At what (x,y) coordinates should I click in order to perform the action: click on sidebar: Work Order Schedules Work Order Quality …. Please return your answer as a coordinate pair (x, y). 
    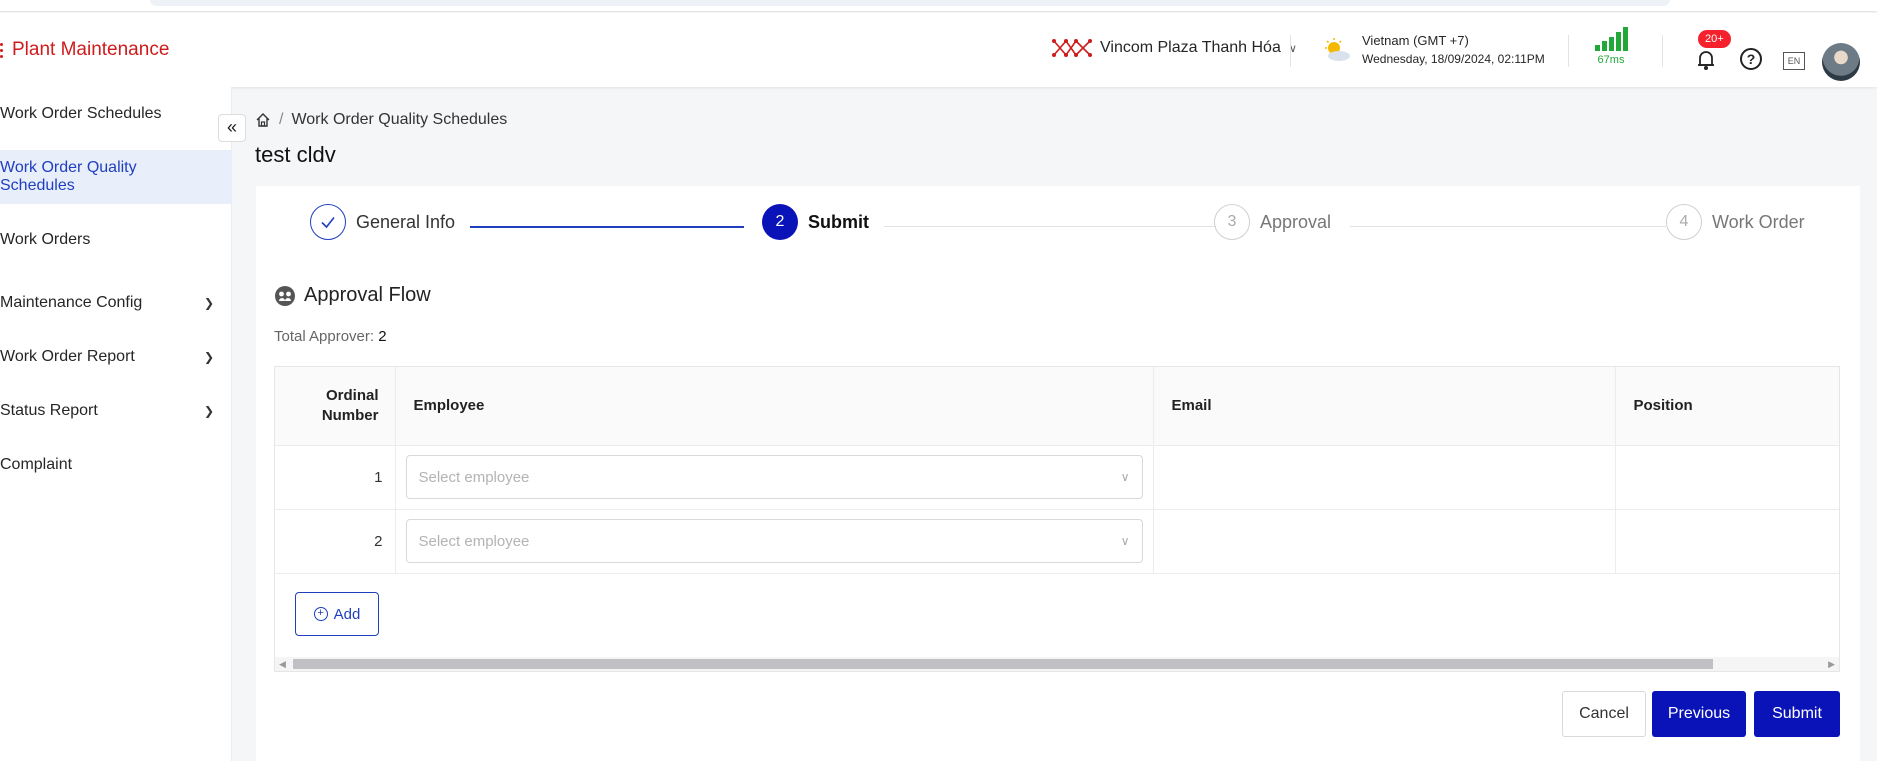
    Looking at the image, I should click on (116, 424).